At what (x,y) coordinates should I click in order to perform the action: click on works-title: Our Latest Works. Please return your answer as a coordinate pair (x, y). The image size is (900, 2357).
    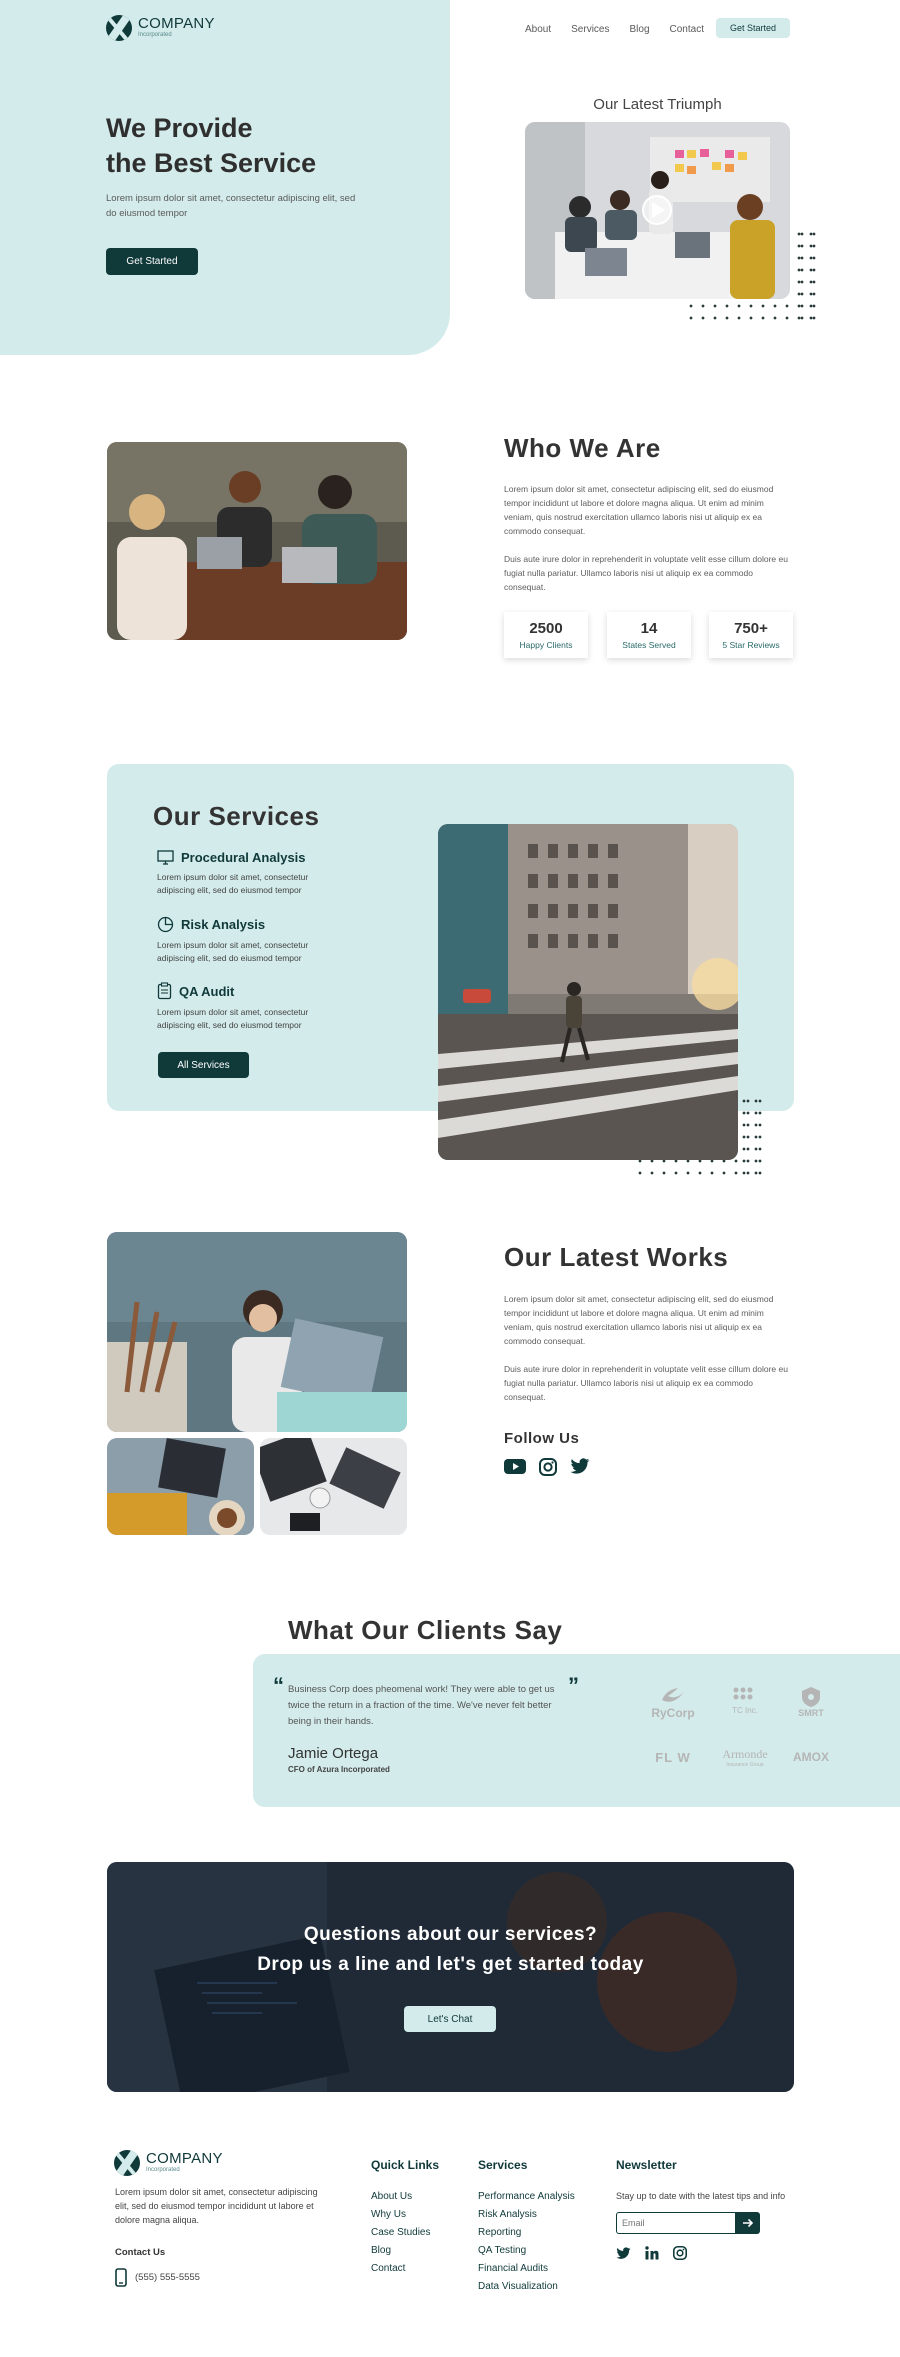
    Looking at the image, I should click on (616, 1257).